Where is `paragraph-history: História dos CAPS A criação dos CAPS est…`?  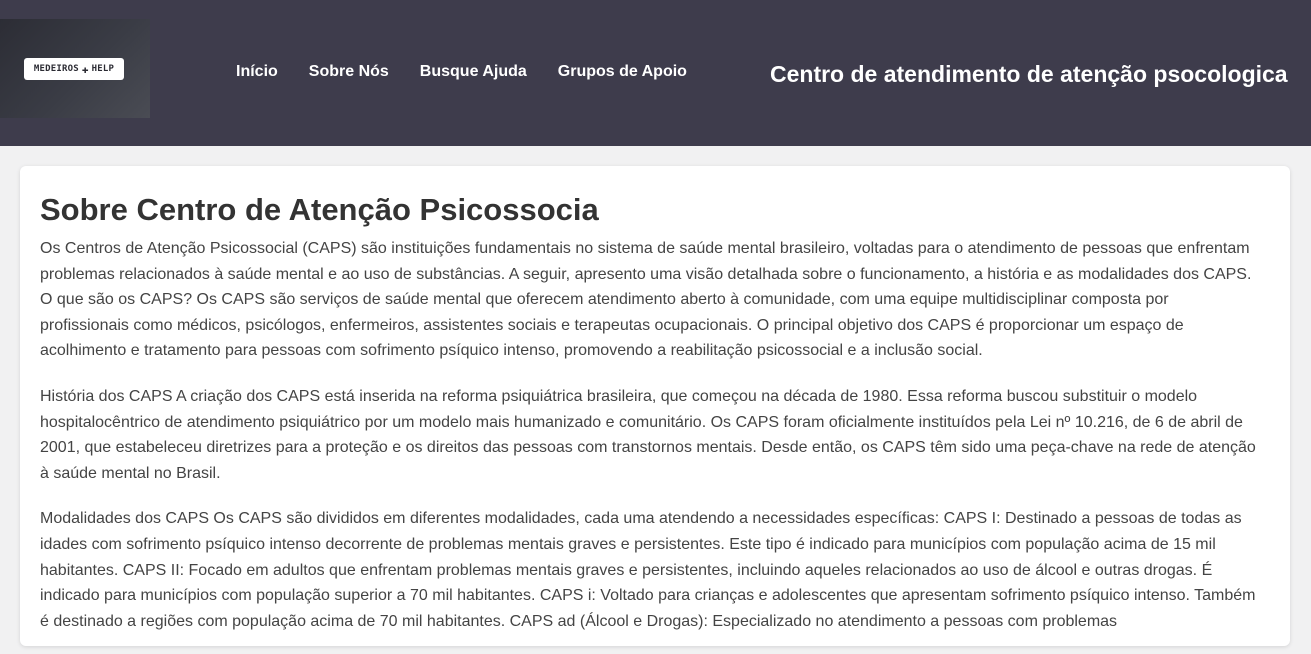
paragraph-history: História dos CAPS A criação dos CAPS est… is located at coordinates (648, 434).